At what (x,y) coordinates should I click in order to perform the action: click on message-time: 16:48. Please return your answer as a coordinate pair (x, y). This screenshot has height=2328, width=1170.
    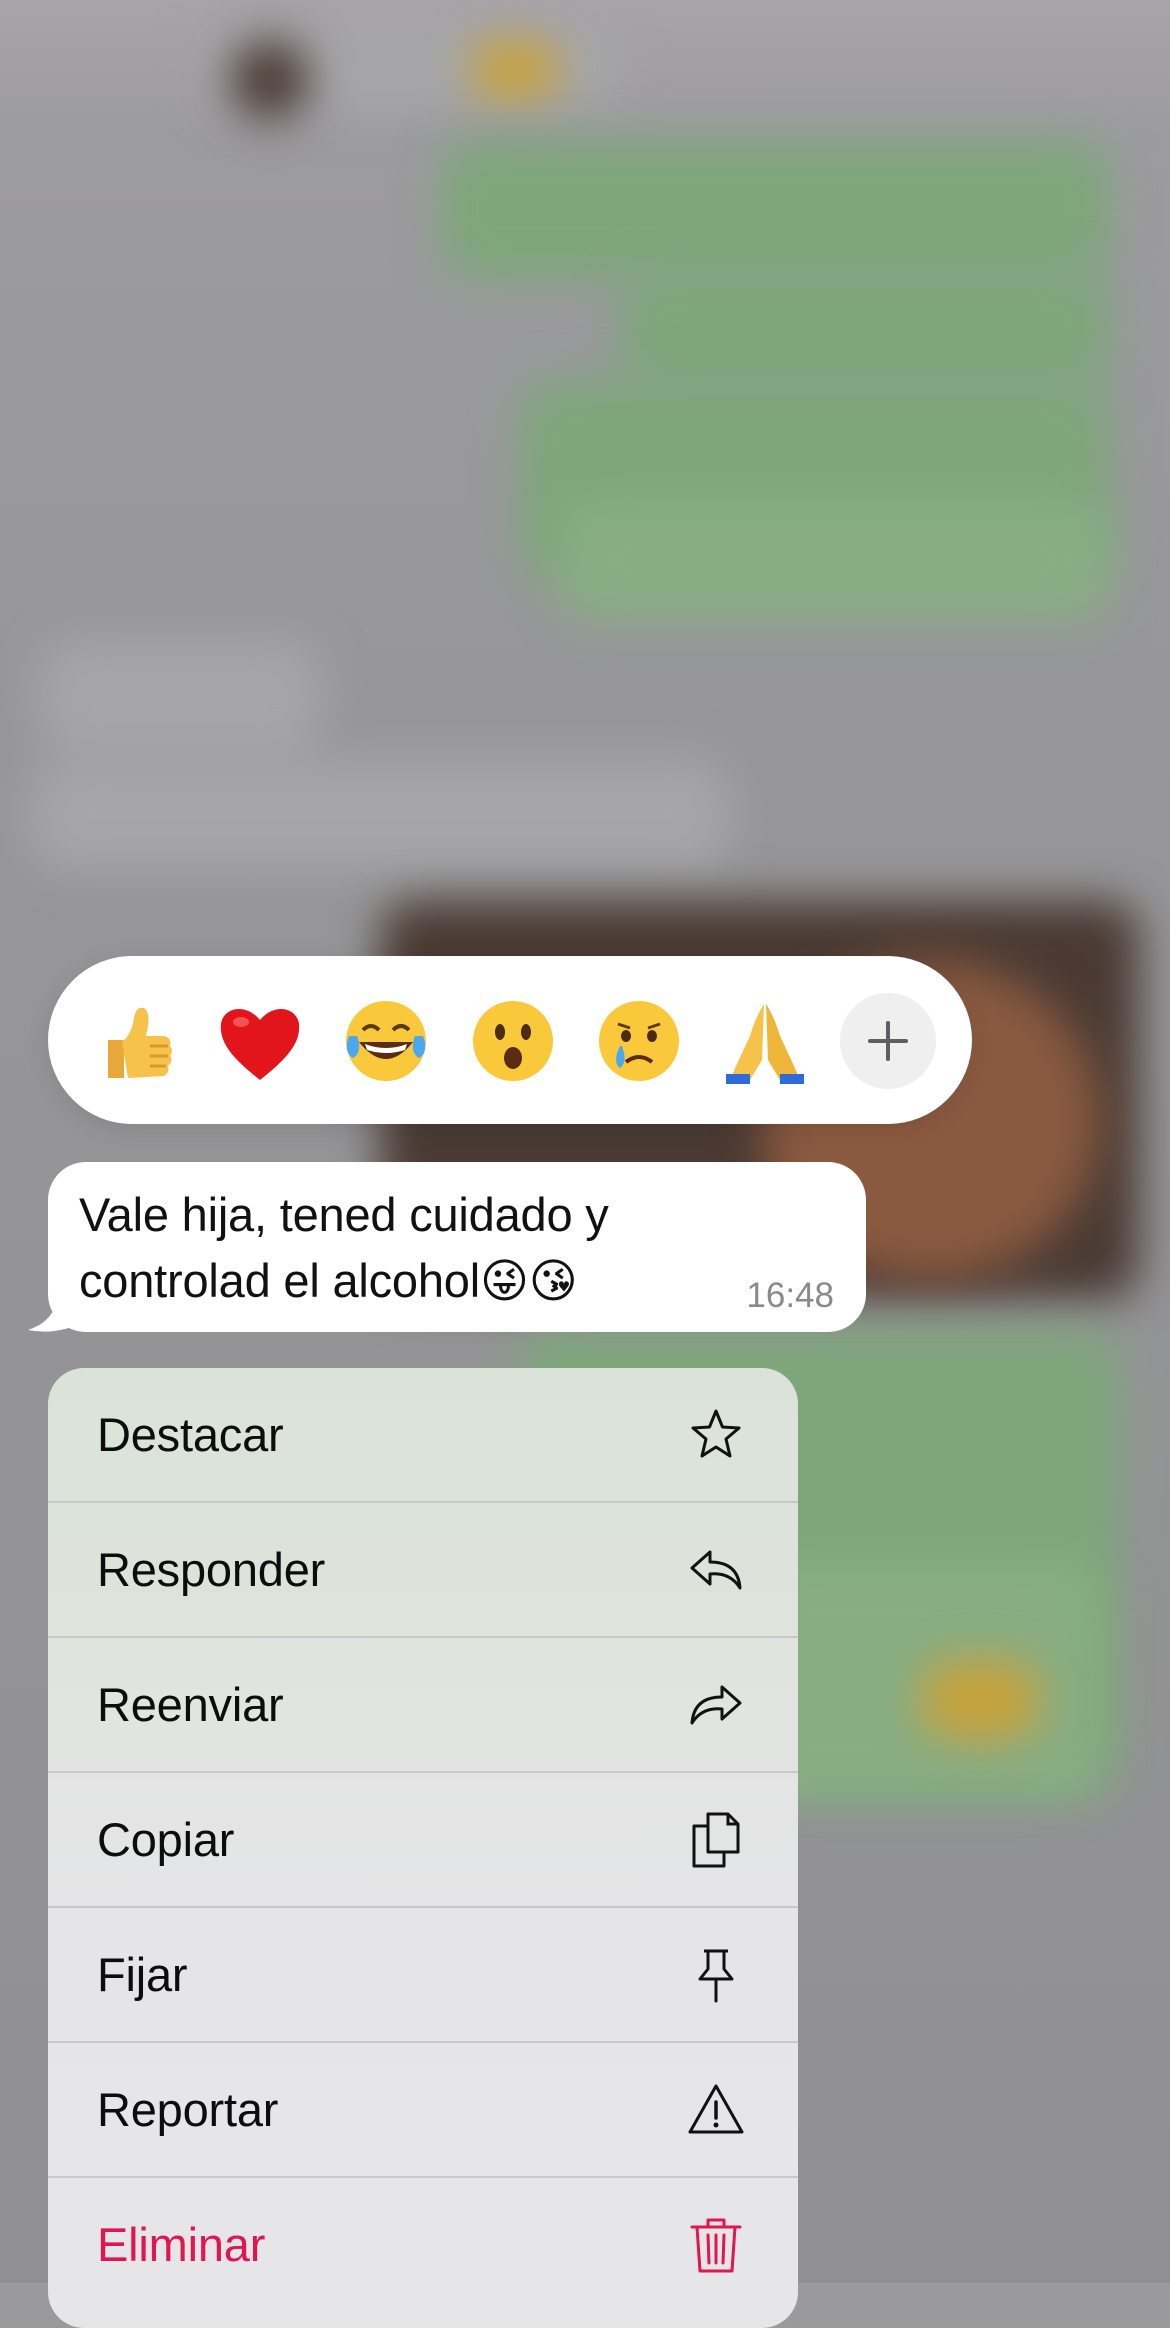
    Looking at the image, I should click on (790, 1295).